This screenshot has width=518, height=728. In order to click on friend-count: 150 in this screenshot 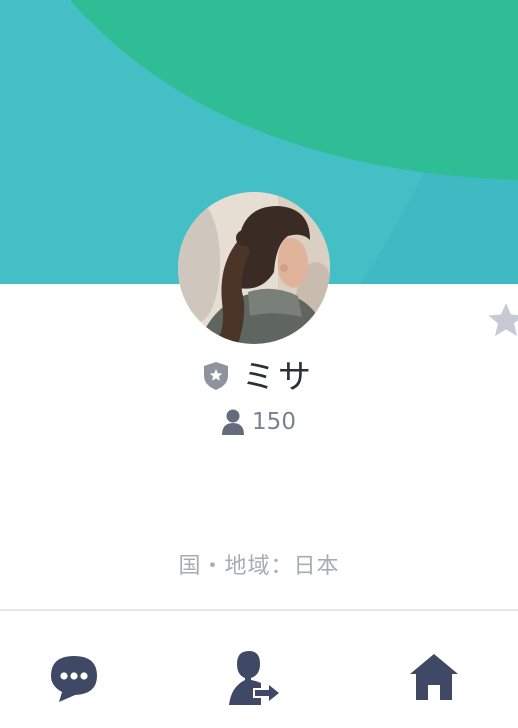, I will do `click(274, 422)`.